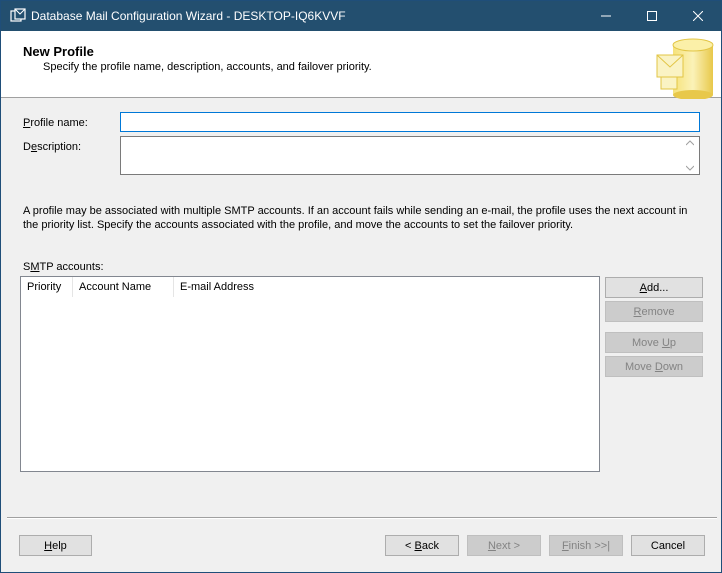  I want to click on close-button, so click(698, 16).